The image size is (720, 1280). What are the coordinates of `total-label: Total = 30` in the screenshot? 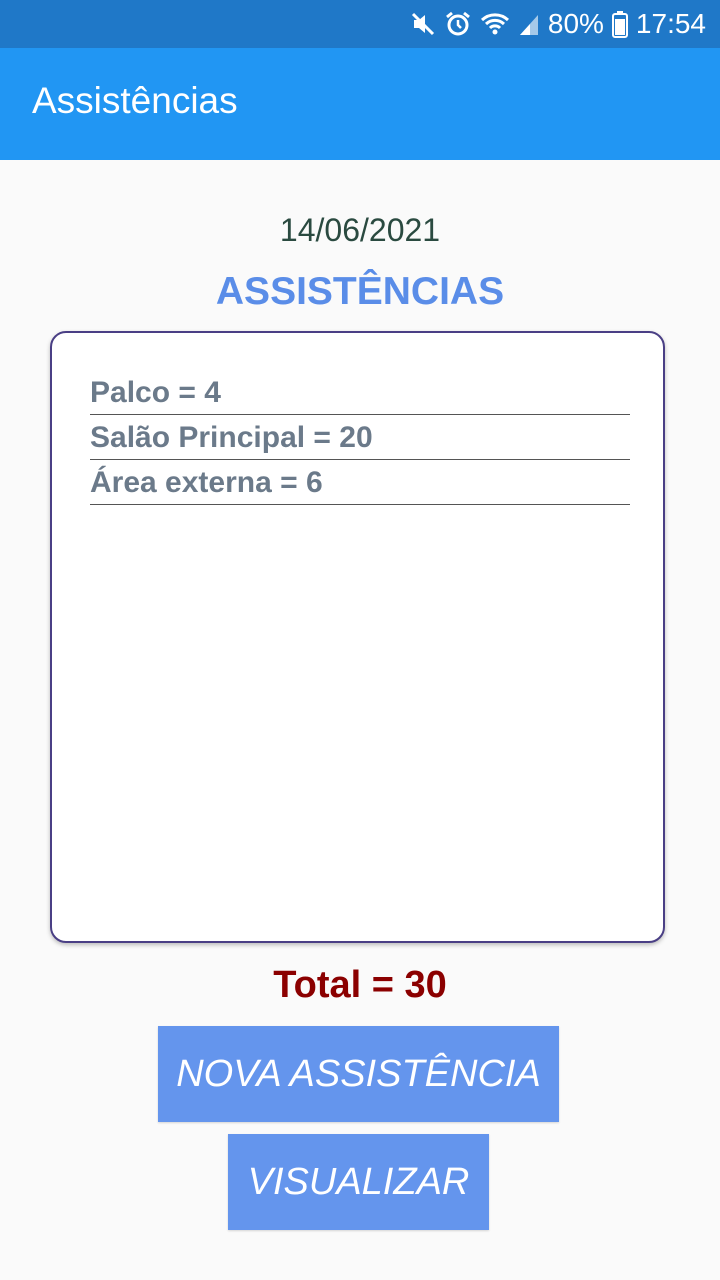 It's located at (360, 985).